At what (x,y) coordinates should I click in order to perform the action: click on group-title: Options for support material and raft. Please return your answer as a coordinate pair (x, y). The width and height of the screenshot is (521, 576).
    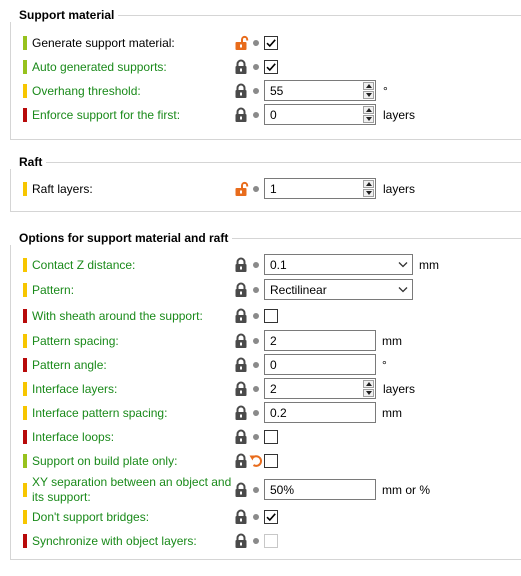
    Looking at the image, I should click on (121, 238).